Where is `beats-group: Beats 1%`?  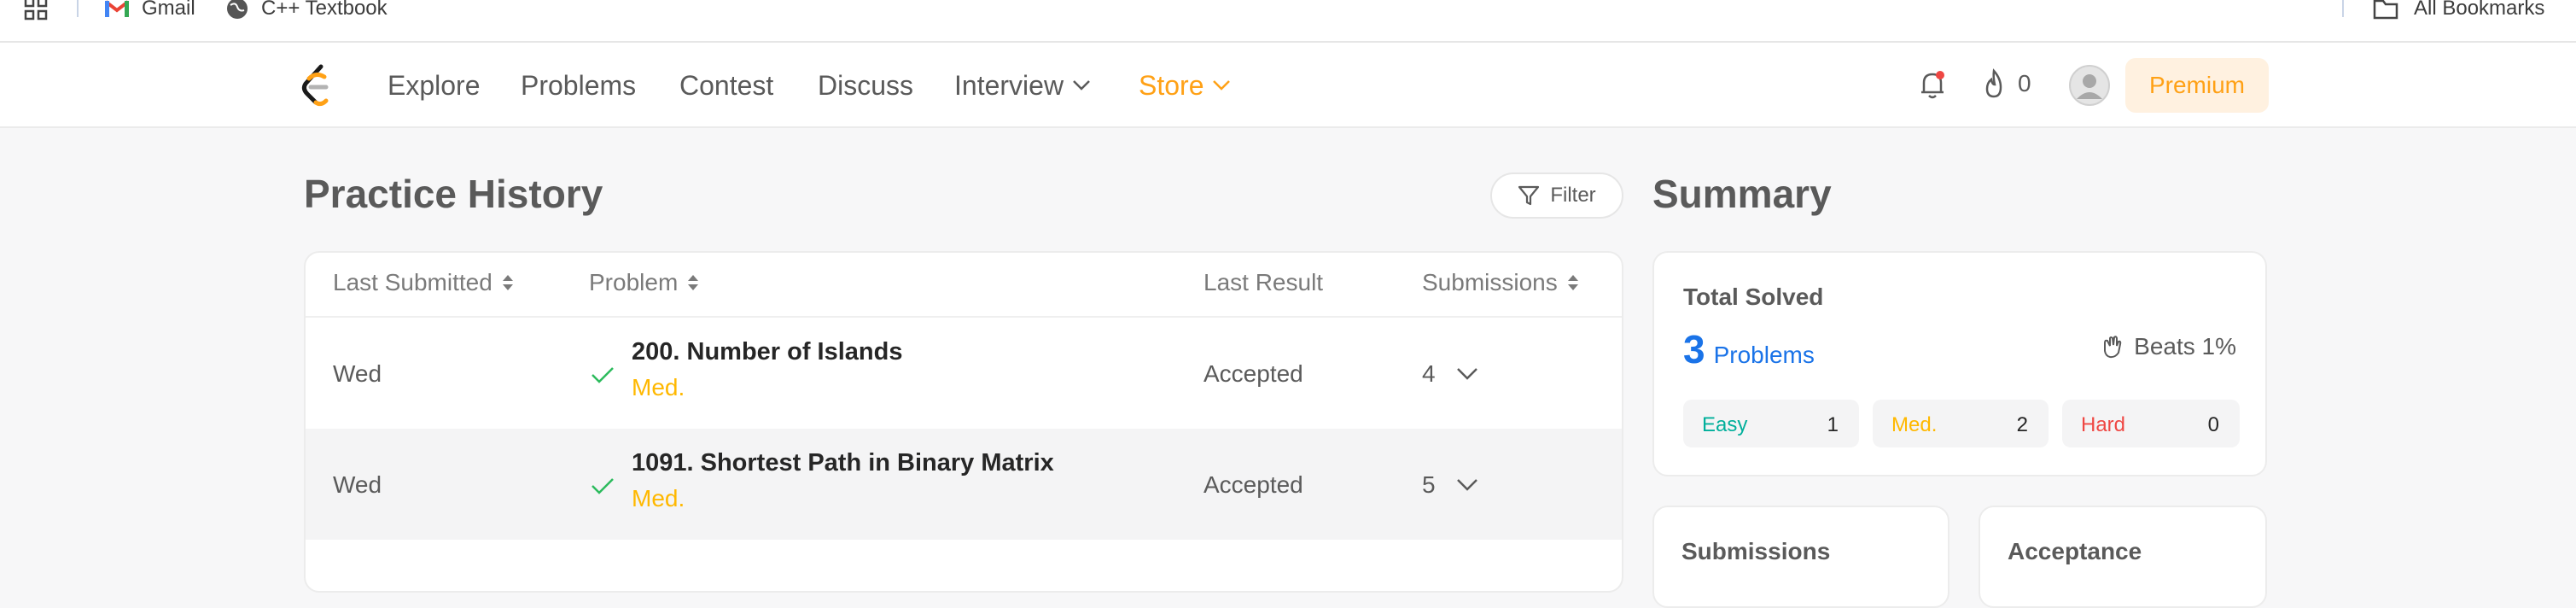
beats-group: Beats 1% is located at coordinates (2168, 346).